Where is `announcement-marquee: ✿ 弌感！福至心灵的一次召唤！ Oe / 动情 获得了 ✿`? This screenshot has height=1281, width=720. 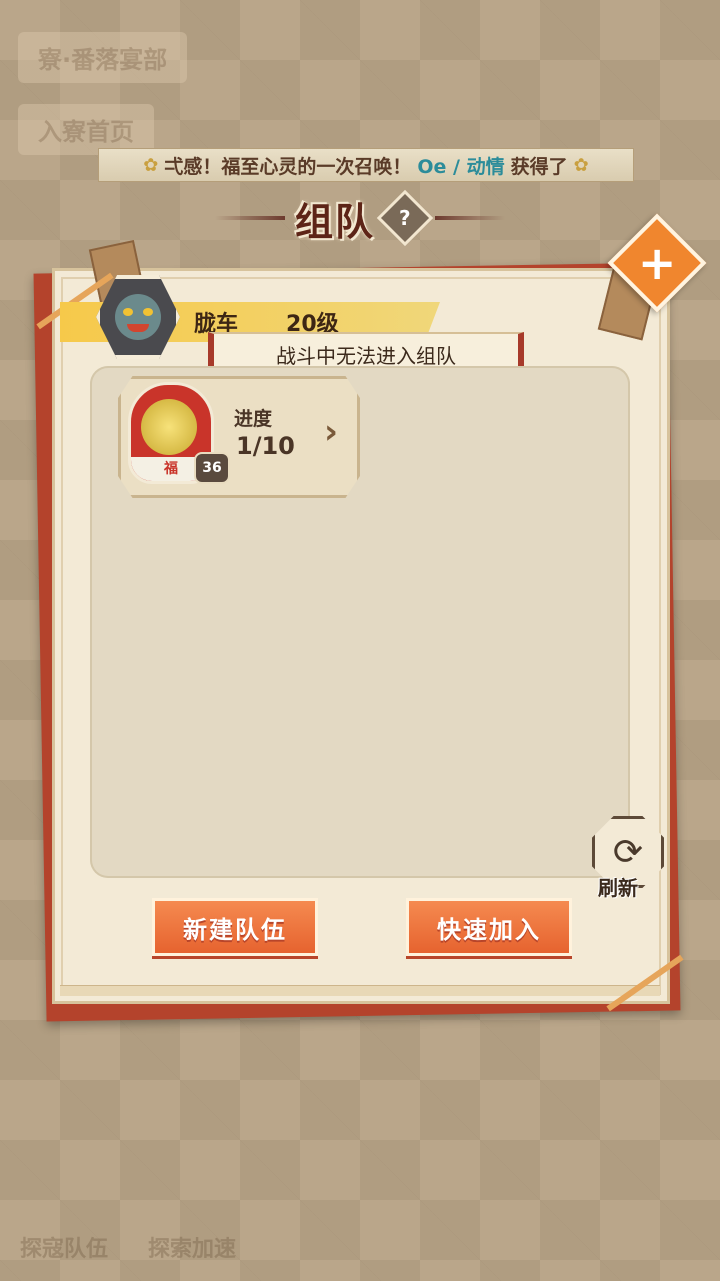 announcement-marquee: ✿ 弌感！福至心灵的一次召唤！ Oe / 动情 获得了 ✿ is located at coordinates (366, 165).